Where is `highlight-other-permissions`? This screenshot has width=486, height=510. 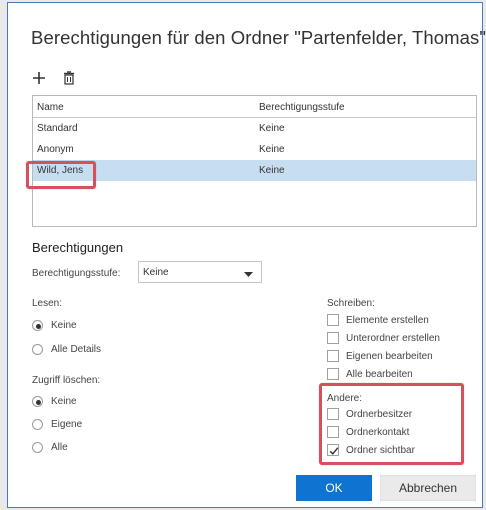
highlight-other-permissions is located at coordinates (391, 424).